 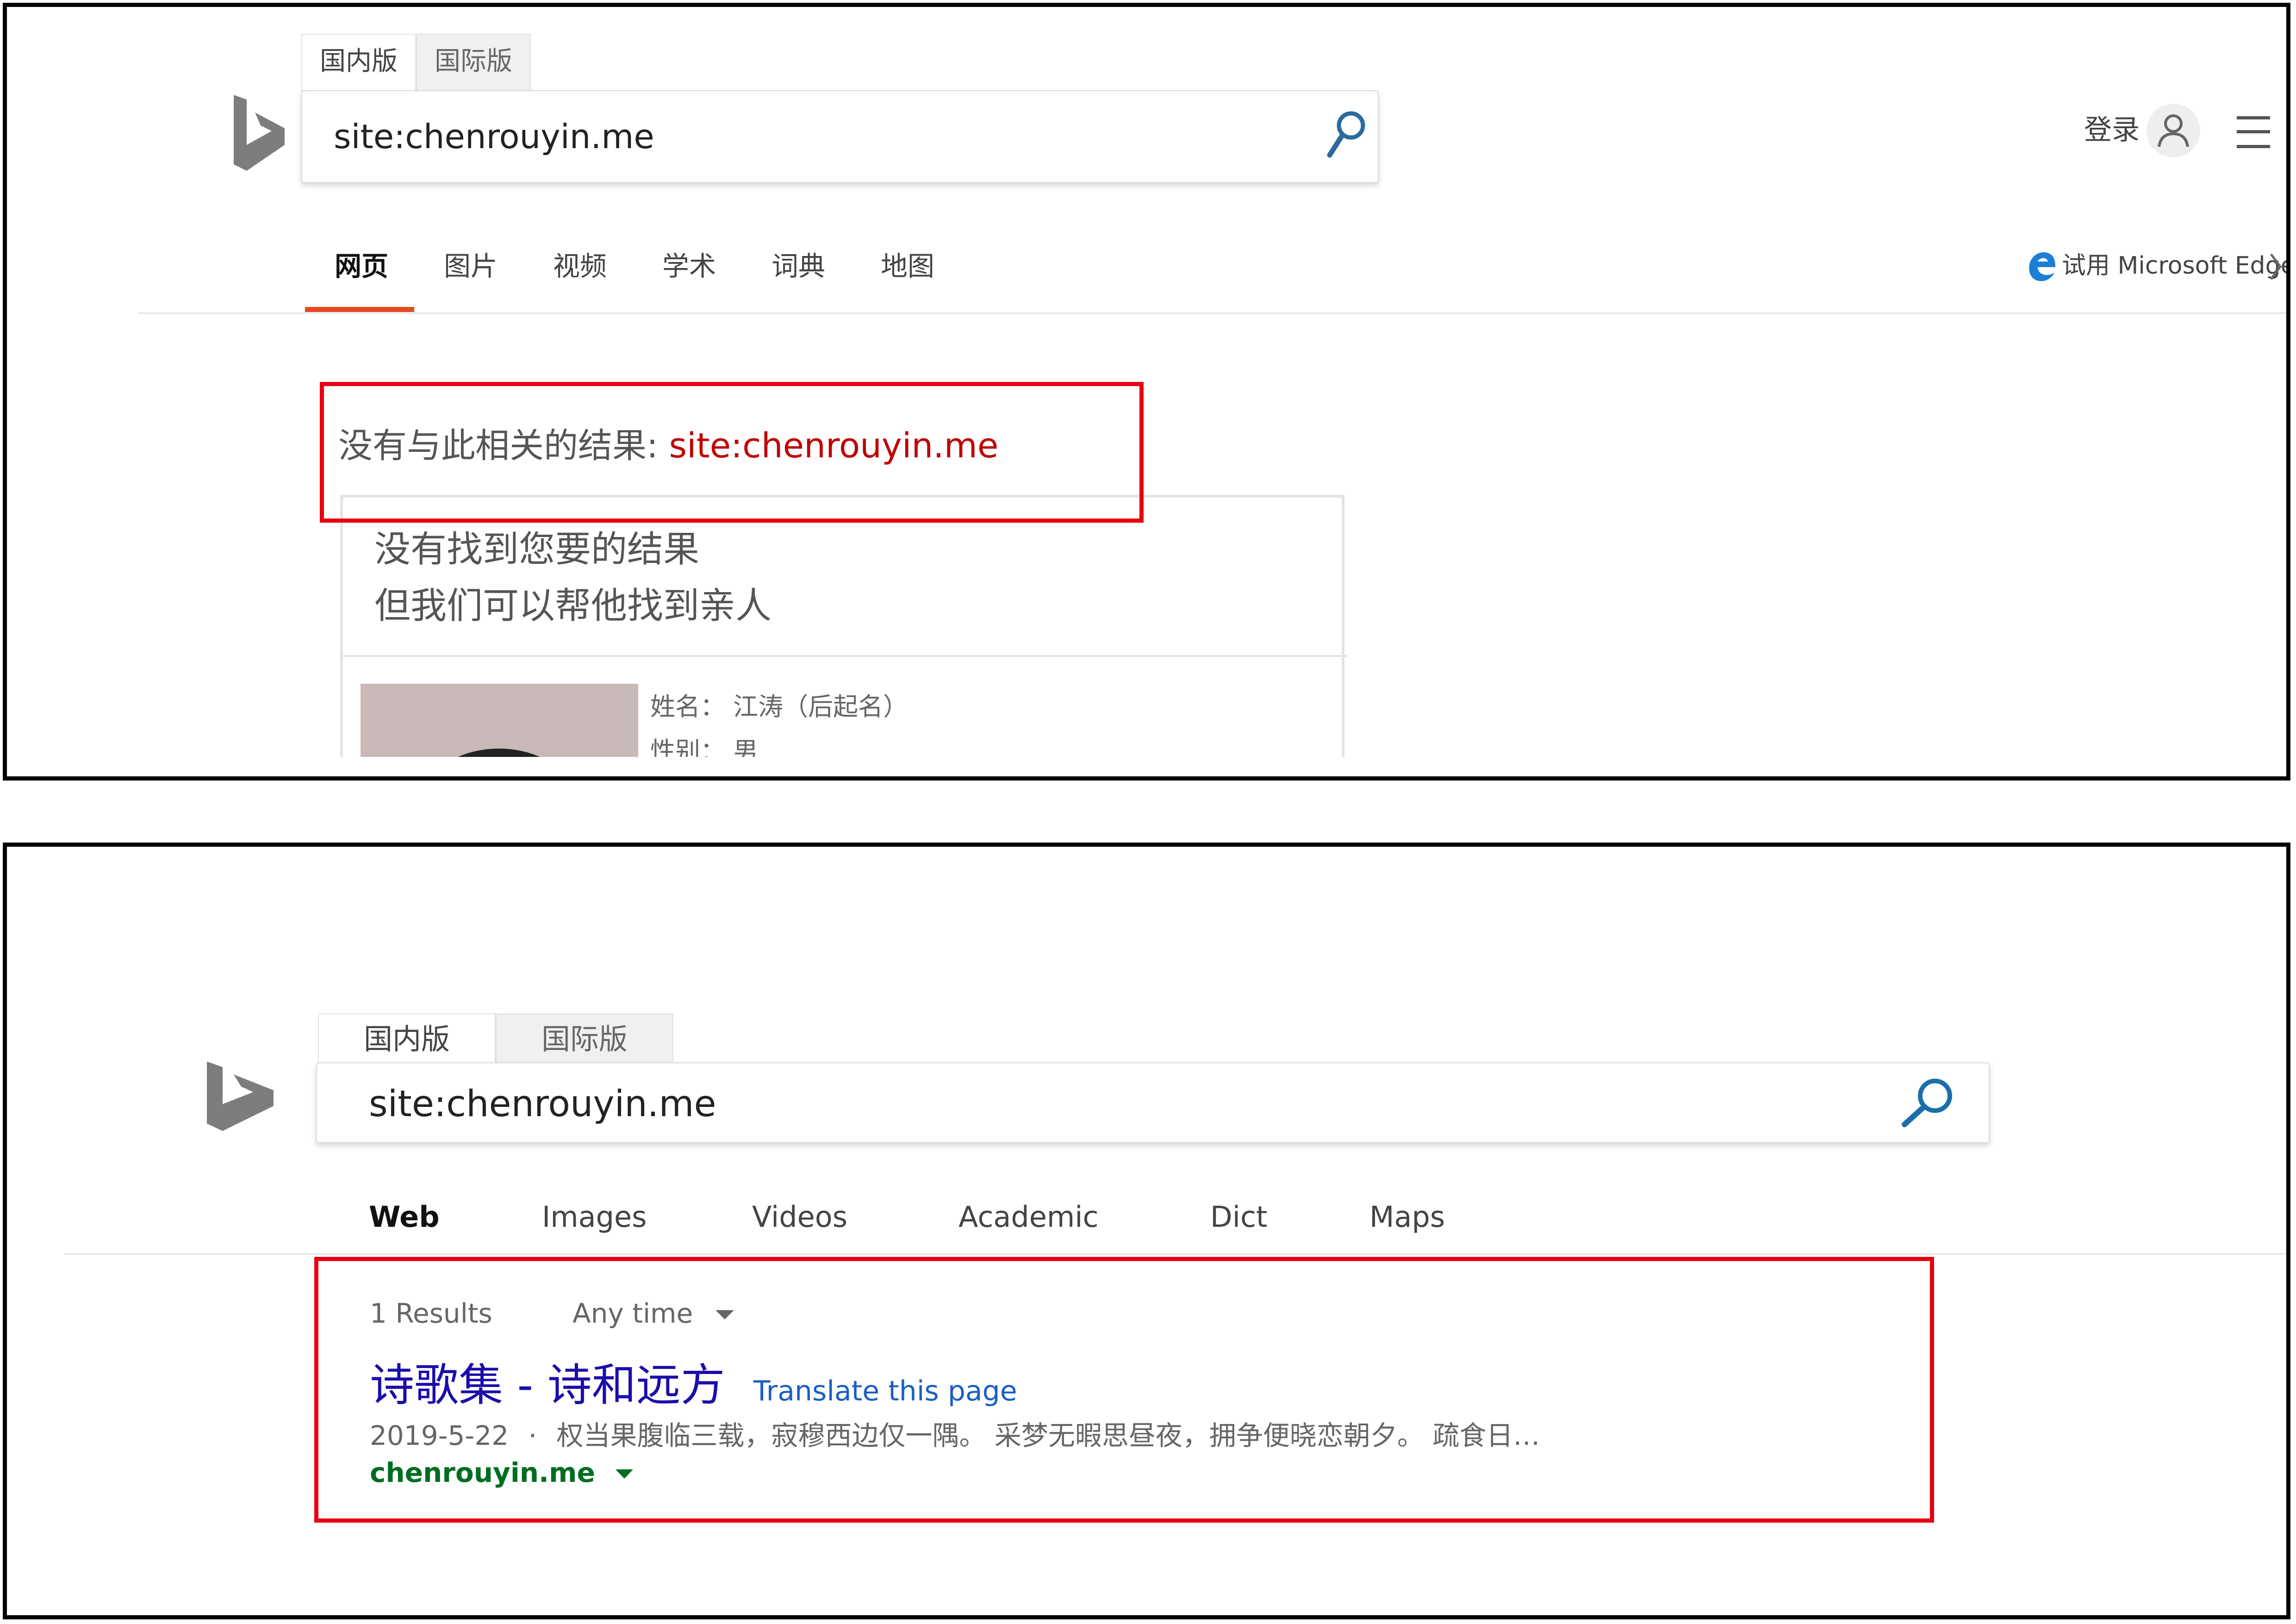 I want to click on missing-person-name: 姓名： 江涛（后起名）, so click(x=779, y=706).